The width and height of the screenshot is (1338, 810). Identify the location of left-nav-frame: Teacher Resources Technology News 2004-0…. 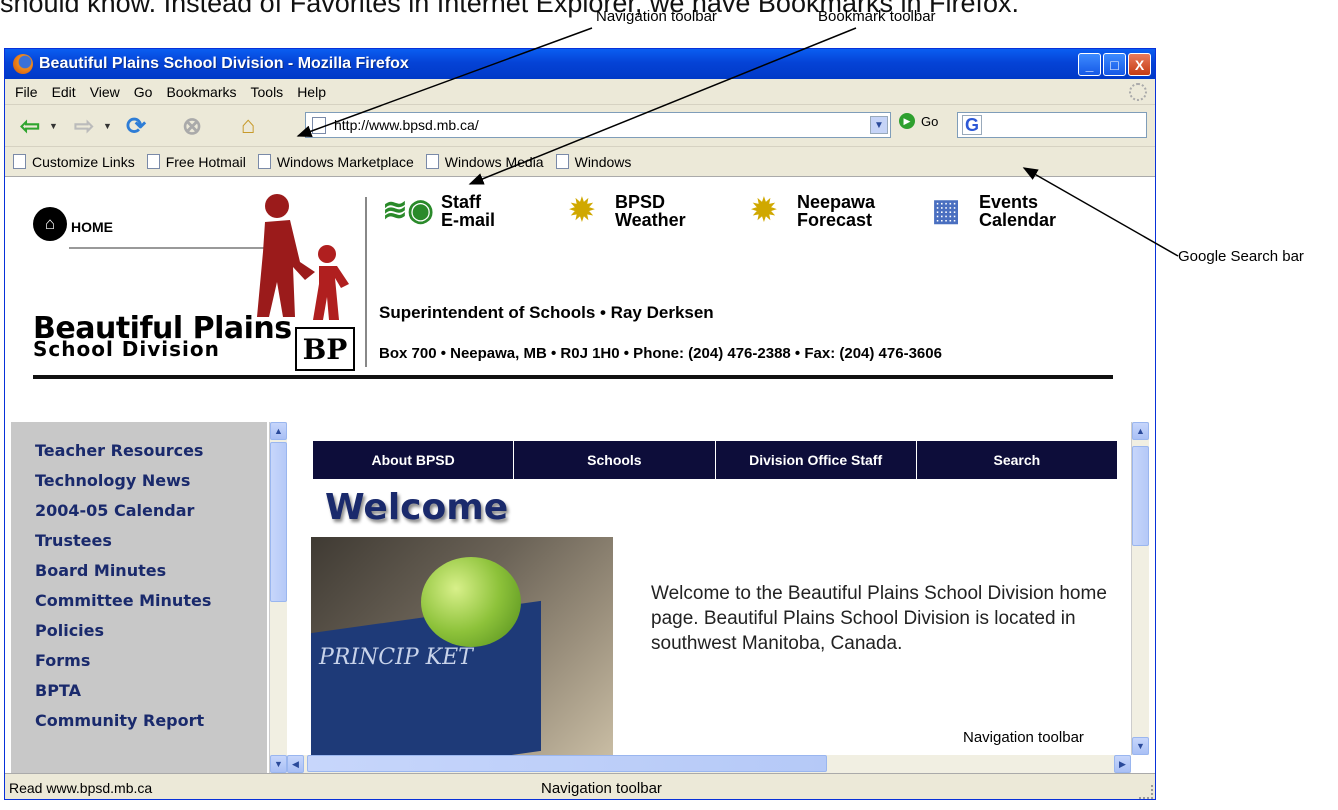
(139, 597).